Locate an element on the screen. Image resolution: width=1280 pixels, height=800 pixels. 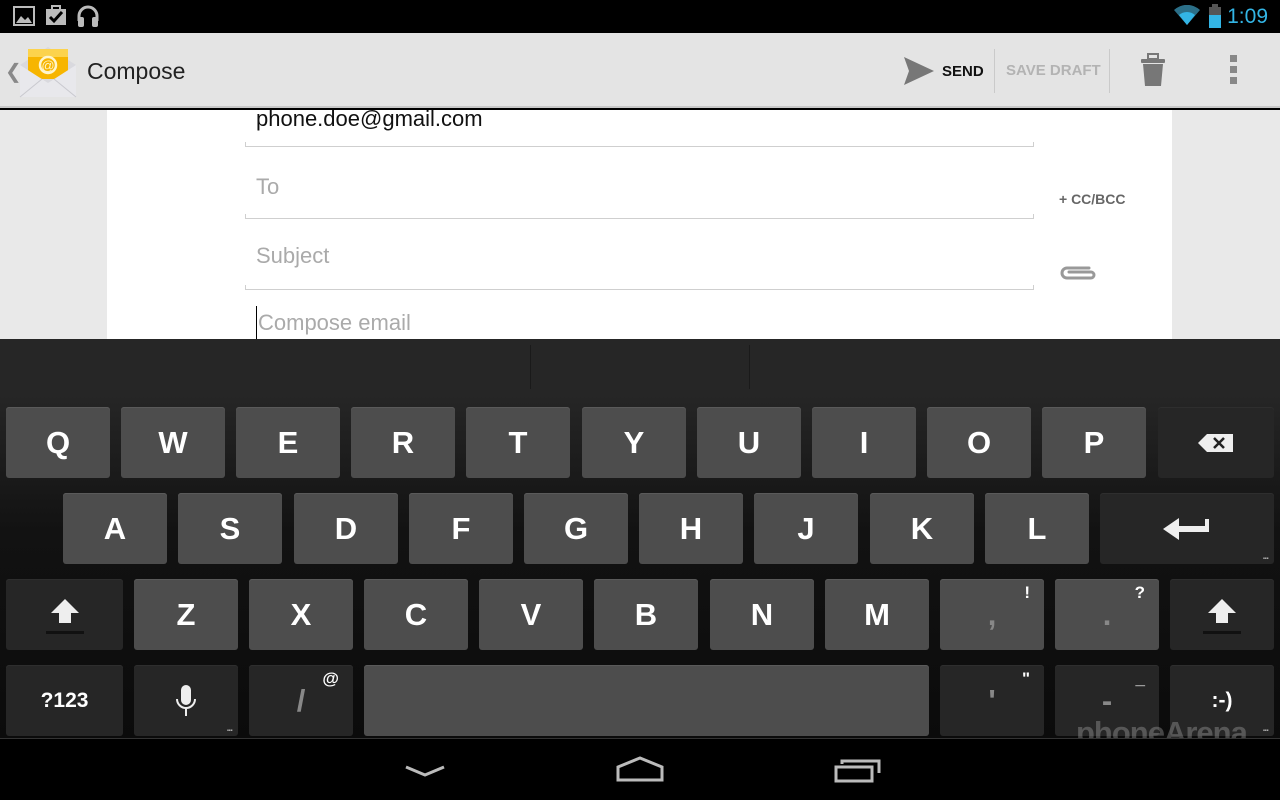
comma-label: , is located at coordinates (992, 614).